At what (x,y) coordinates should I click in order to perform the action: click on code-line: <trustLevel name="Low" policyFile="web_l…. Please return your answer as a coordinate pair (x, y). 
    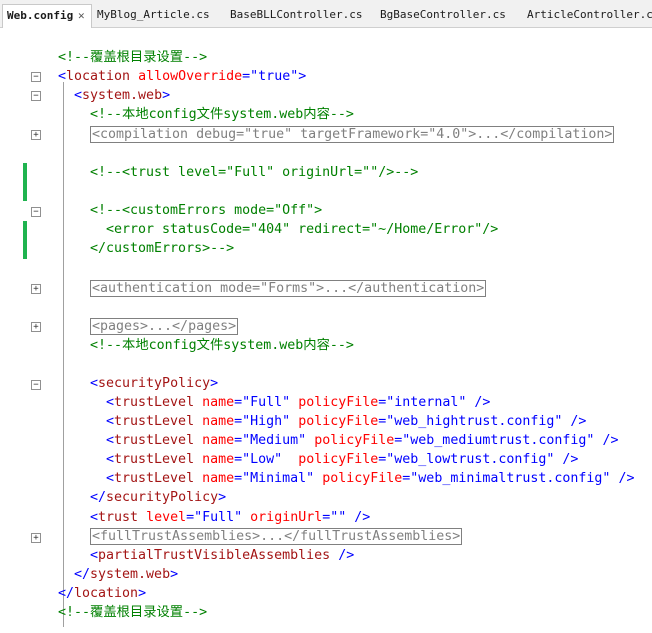
    Looking at the image, I should click on (342, 459).